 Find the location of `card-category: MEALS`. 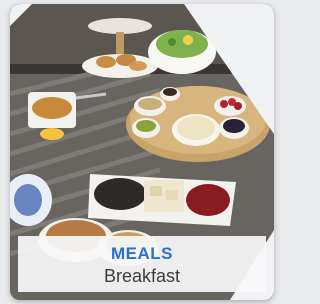

card-category: MEALS is located at coordinates (142, 253).